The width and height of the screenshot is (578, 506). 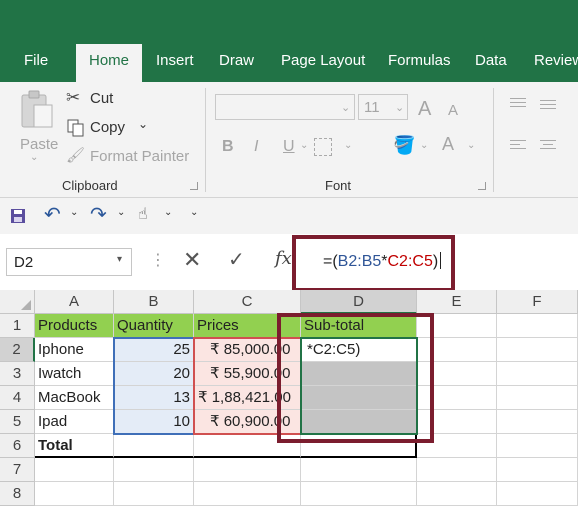 What do you see at coordinates (74, 398) in the screenshot?
I see `cell-a4: MacBook` at bounding box center [74, 398].